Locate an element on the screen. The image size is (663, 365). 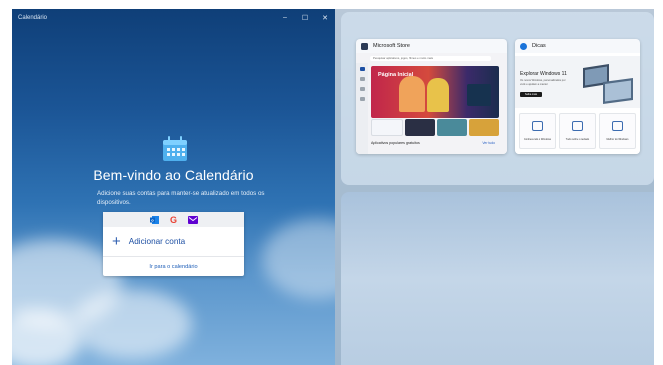
store-popular-row: Aplicativos populares gratuitos Ver tudo is located at coordinates (435, 143).